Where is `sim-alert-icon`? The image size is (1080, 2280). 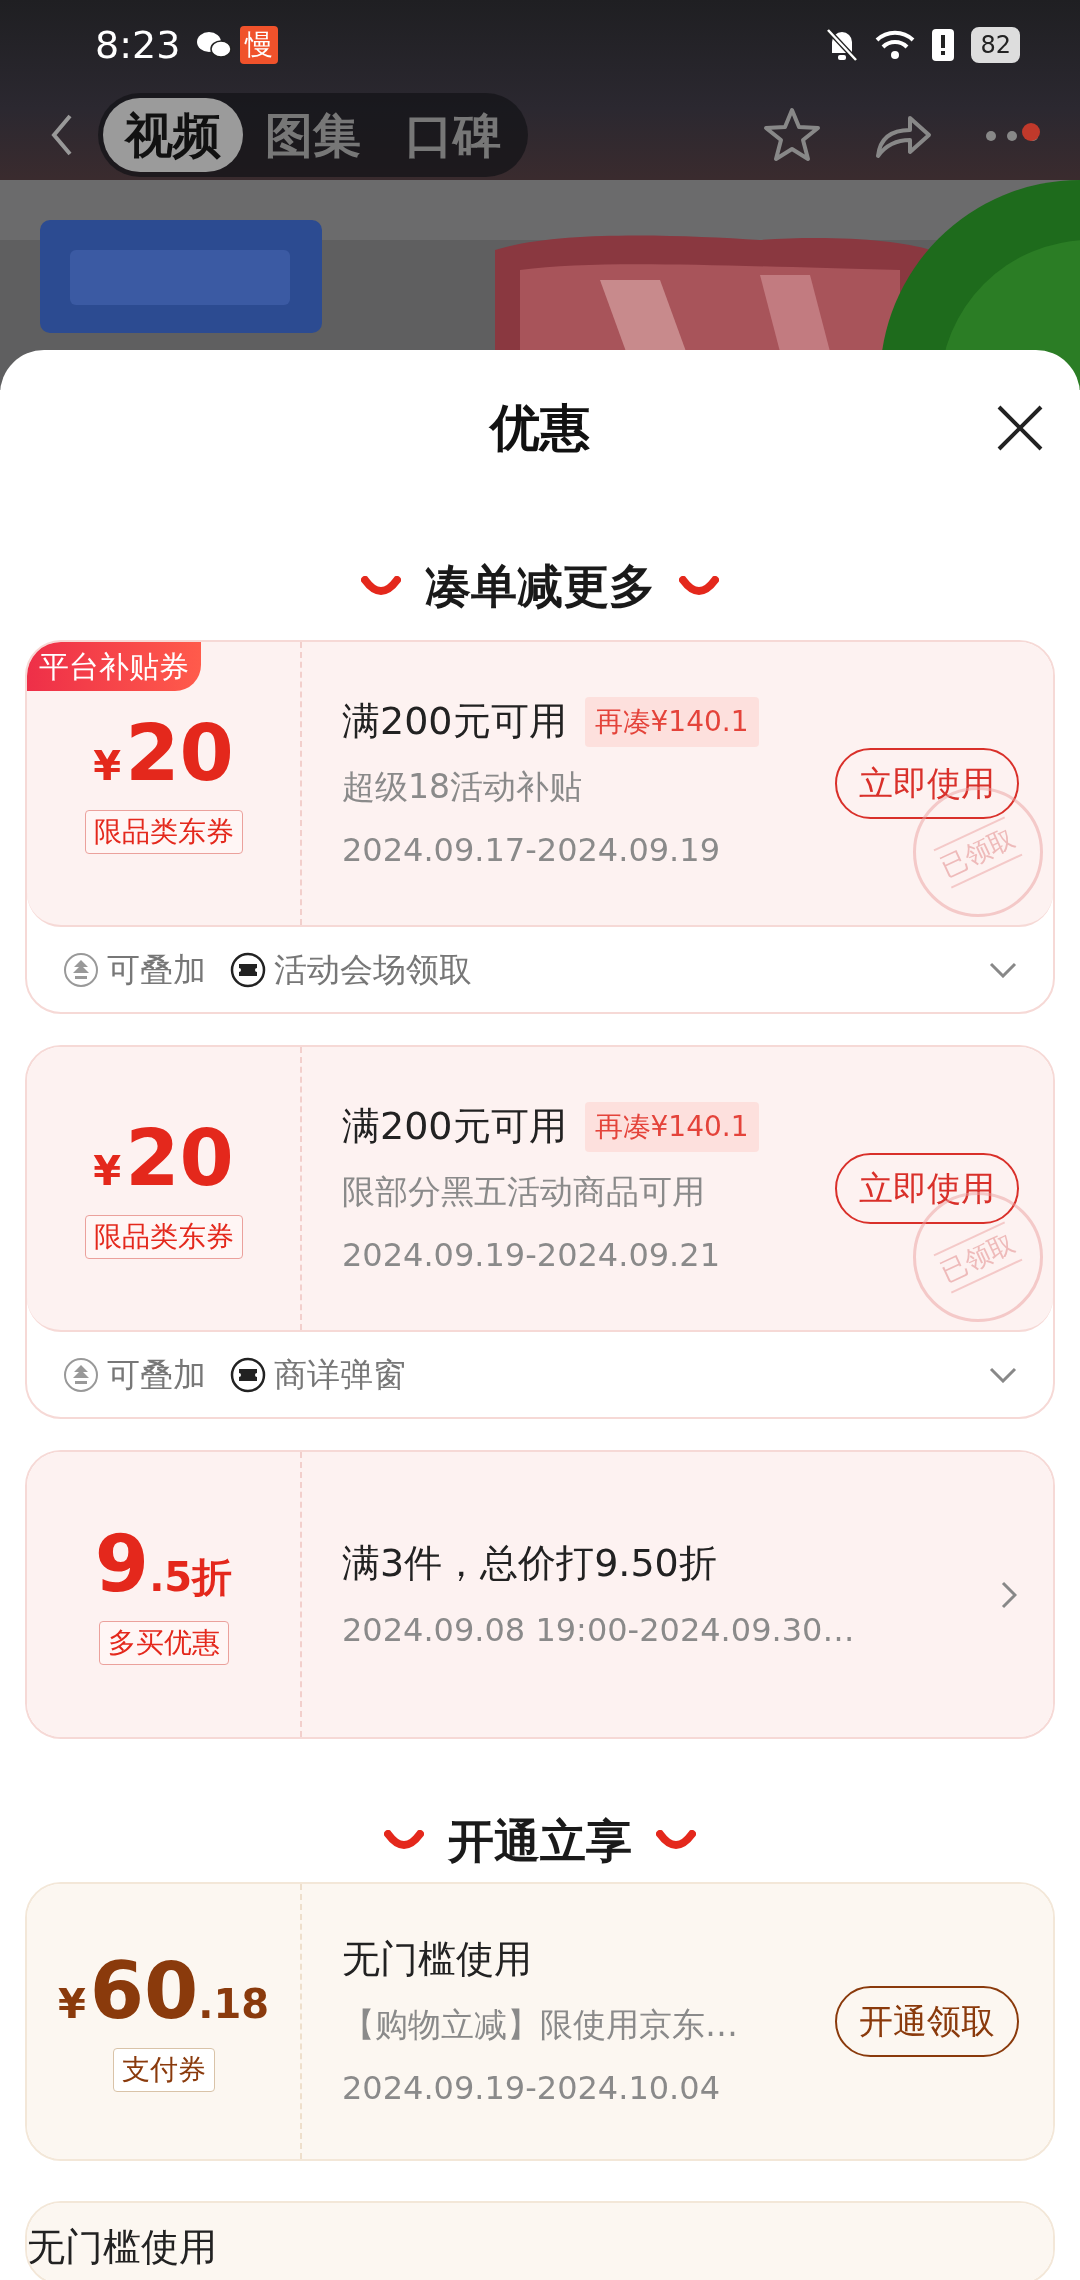 sim-alert-icon is located at coordinates (943, 45).